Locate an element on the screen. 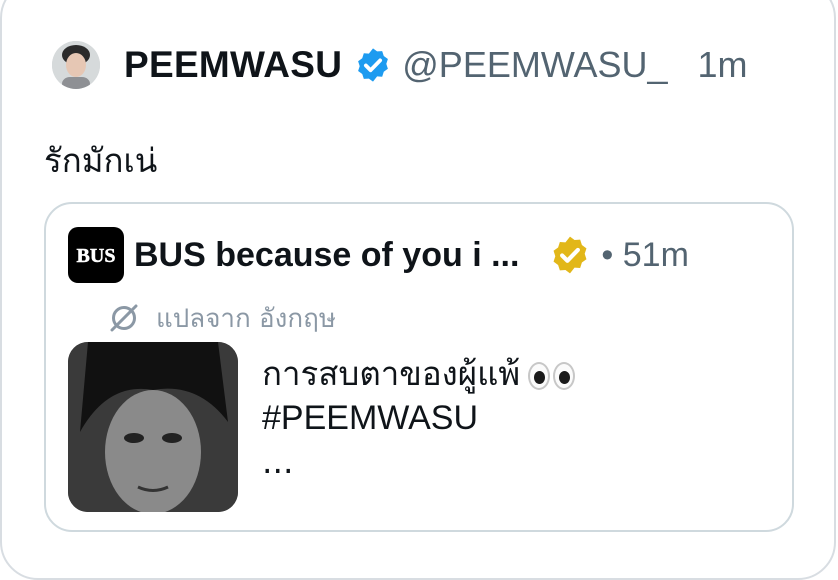 The image size is (838, 580). translated-from-label: แปลจาก อังกฤษ is located at coordinates (221, 318).